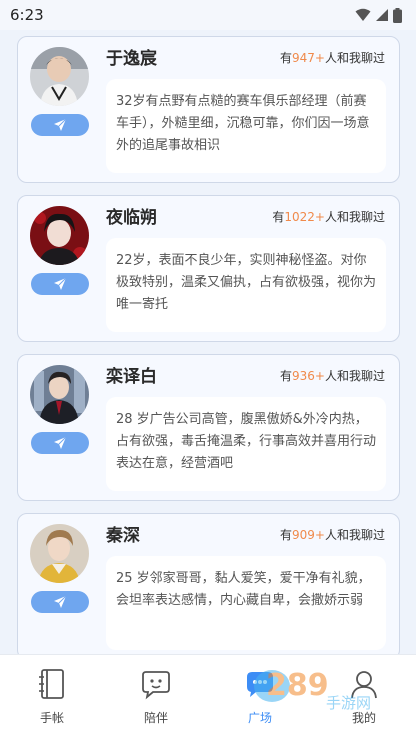 The height and width of the screenshot is (739, 416). I want to click on notebook-icon, so click(51, 684).